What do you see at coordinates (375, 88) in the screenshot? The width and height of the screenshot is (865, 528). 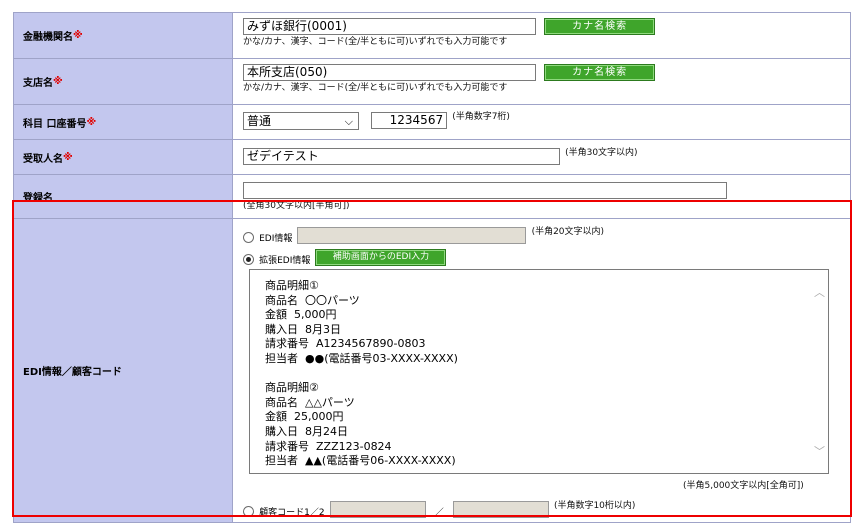 I see `branch-hint: かな/カナ、漢字、コード(全/半ともに可)いずれでも入力可能です` at bounding box center [375, 88].